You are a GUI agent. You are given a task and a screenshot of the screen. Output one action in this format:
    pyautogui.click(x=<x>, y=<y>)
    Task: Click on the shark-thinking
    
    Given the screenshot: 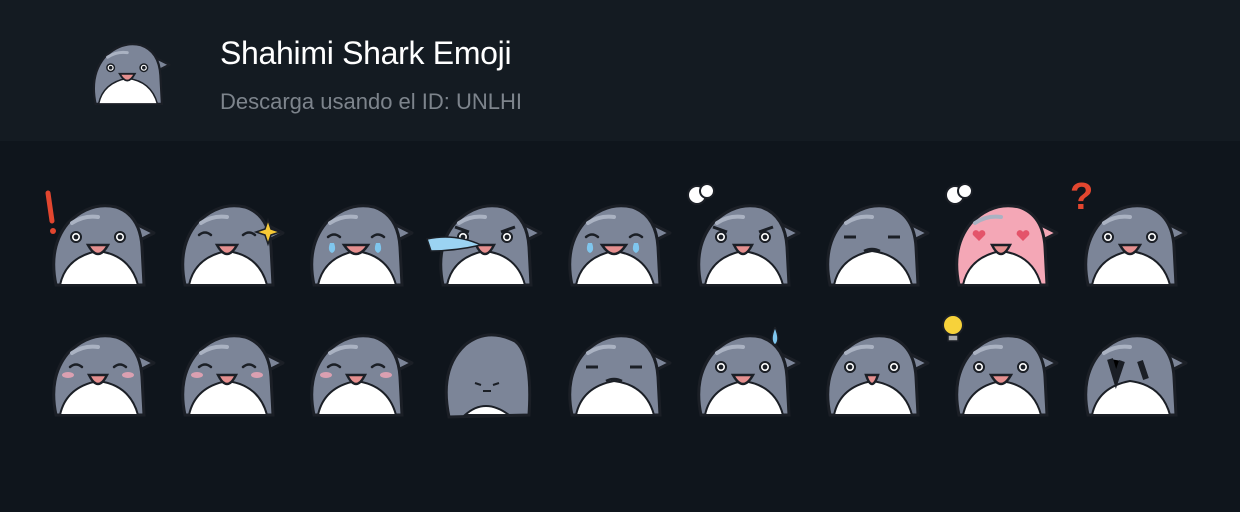 What is the action you would take?
    pyautogui.click(x=873, y=240)
    